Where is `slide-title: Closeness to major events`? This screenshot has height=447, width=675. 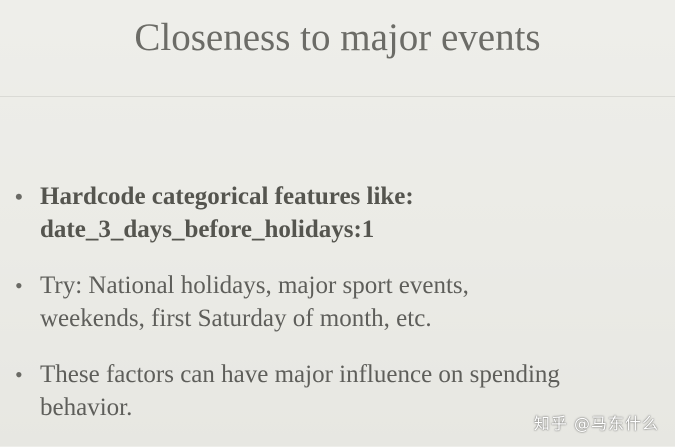
slide-title: Closeness to major events is located at coordinates (337, 37).